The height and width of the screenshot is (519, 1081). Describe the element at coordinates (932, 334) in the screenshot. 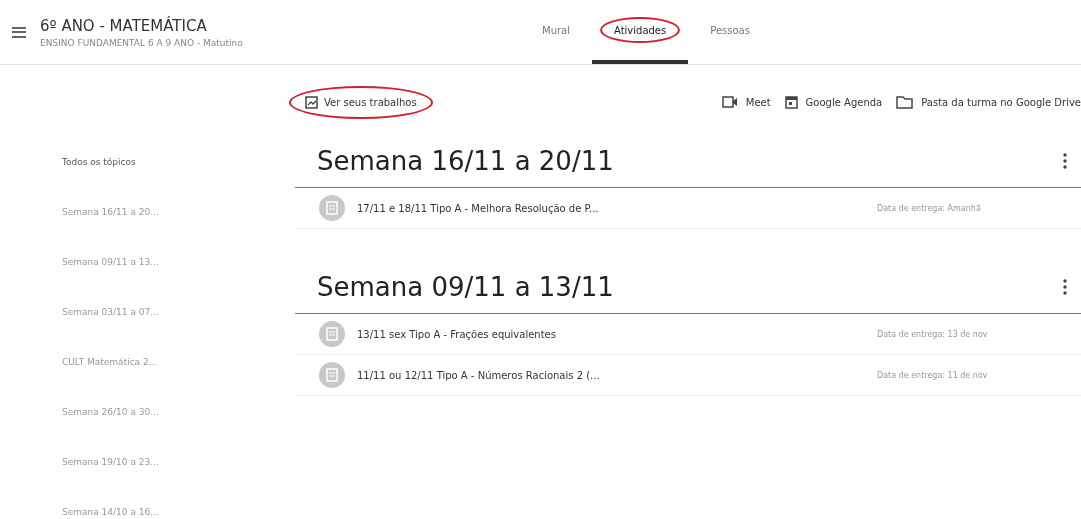

I see `due-date: Data de entrega: 13 de nov` at that location.